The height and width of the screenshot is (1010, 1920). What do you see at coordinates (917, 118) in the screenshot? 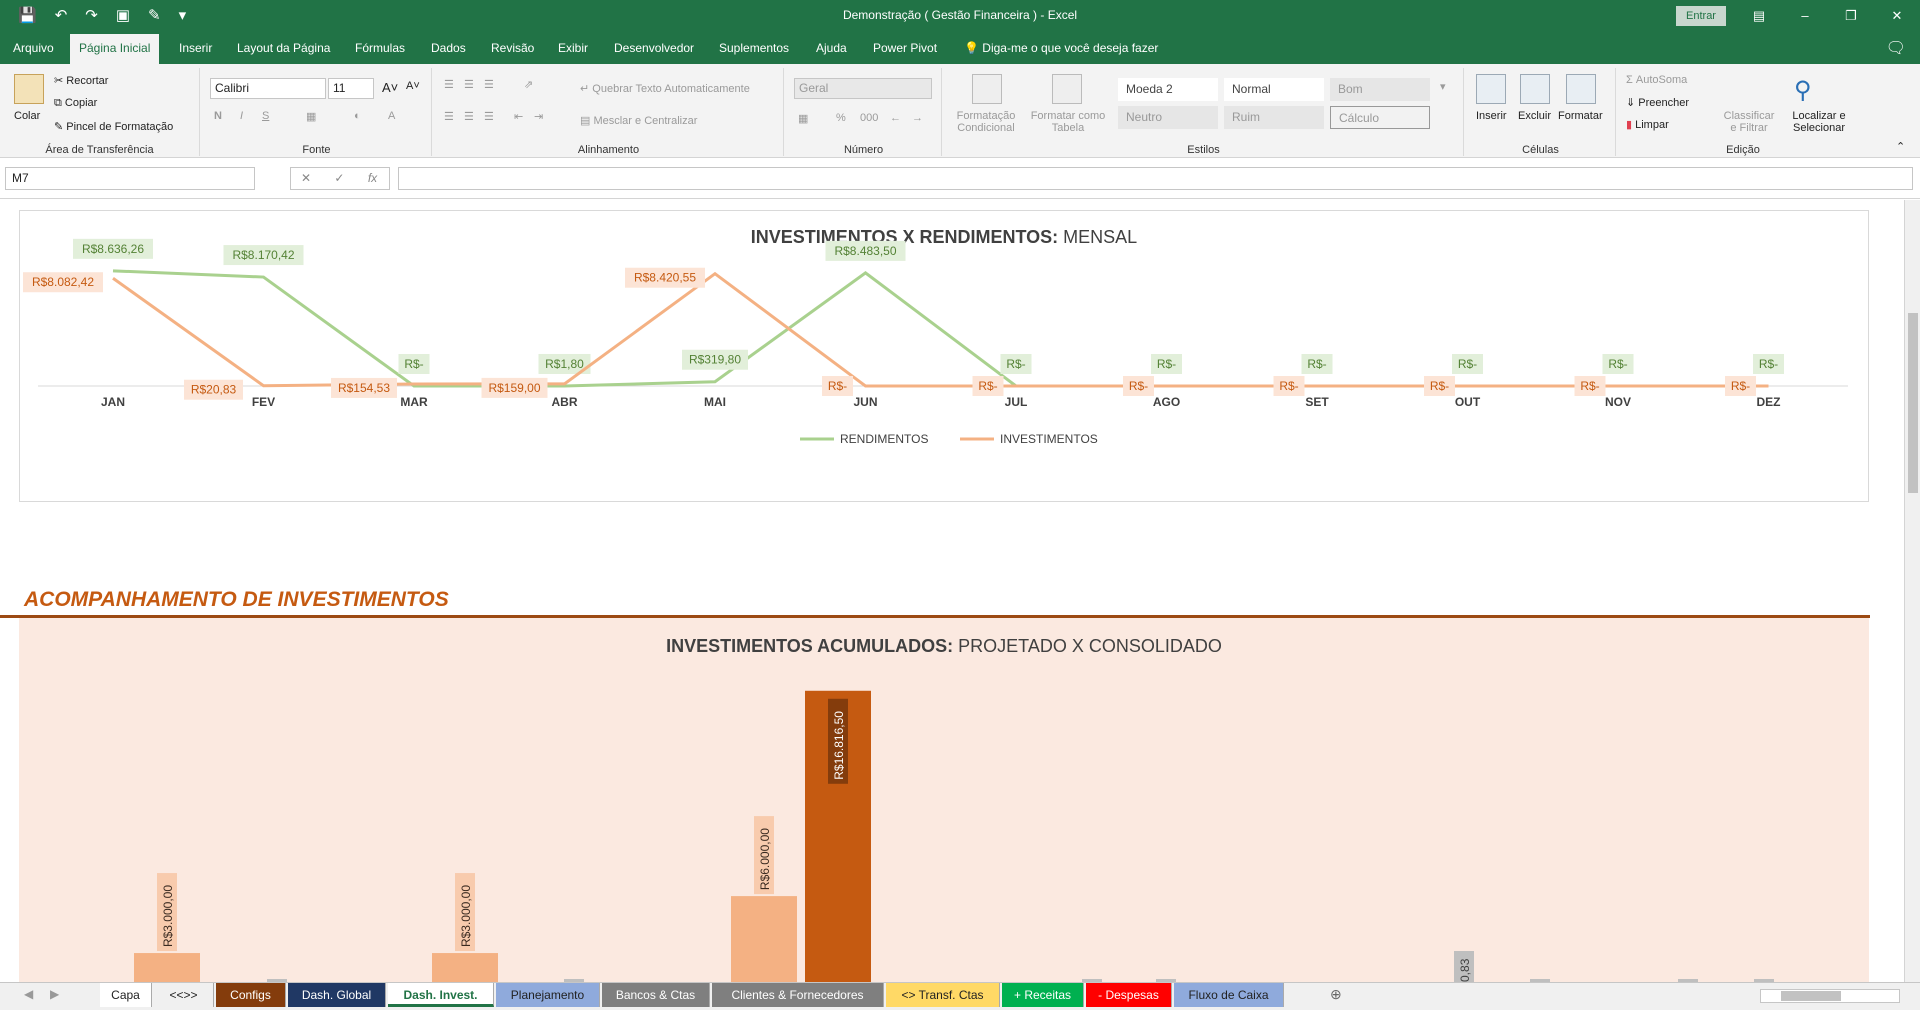
I see `decrease-decimal-icon: →` at bounding box center [917, 118].